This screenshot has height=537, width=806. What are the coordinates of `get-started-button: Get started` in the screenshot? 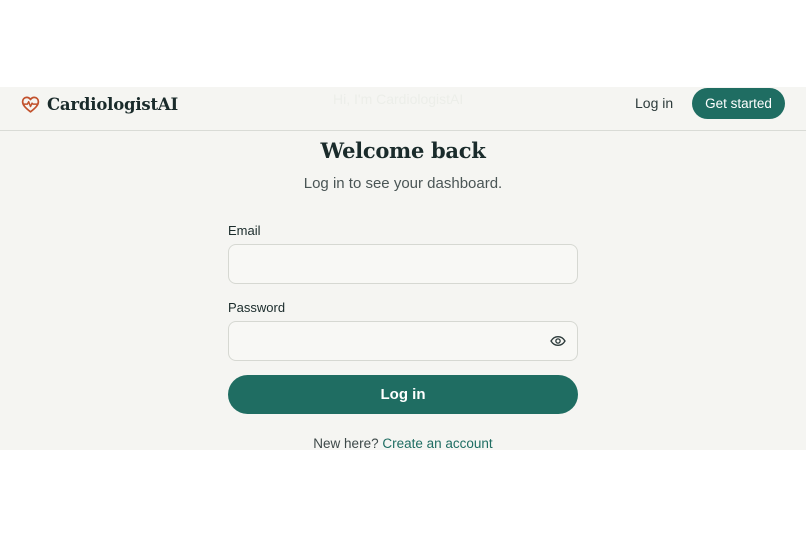 It's located at (738, 103).